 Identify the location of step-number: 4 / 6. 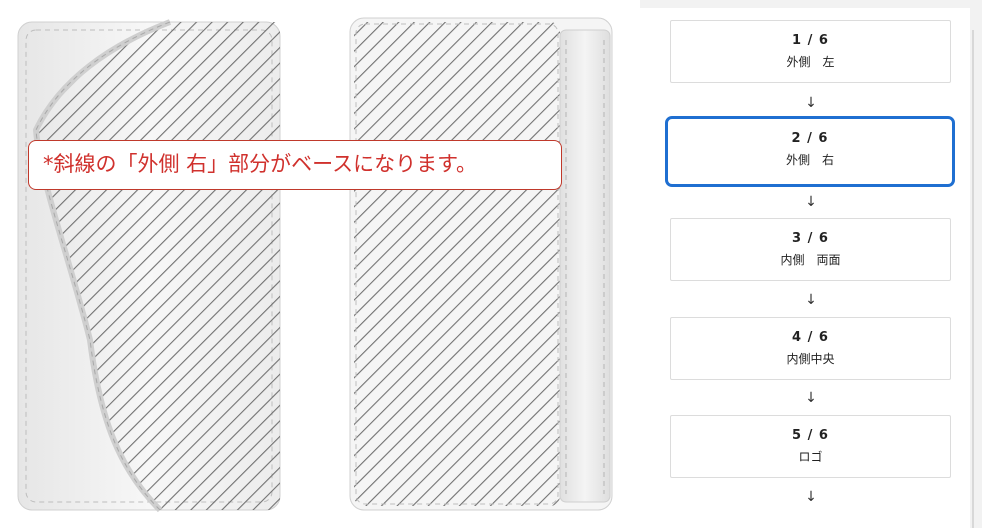
(810, 337).